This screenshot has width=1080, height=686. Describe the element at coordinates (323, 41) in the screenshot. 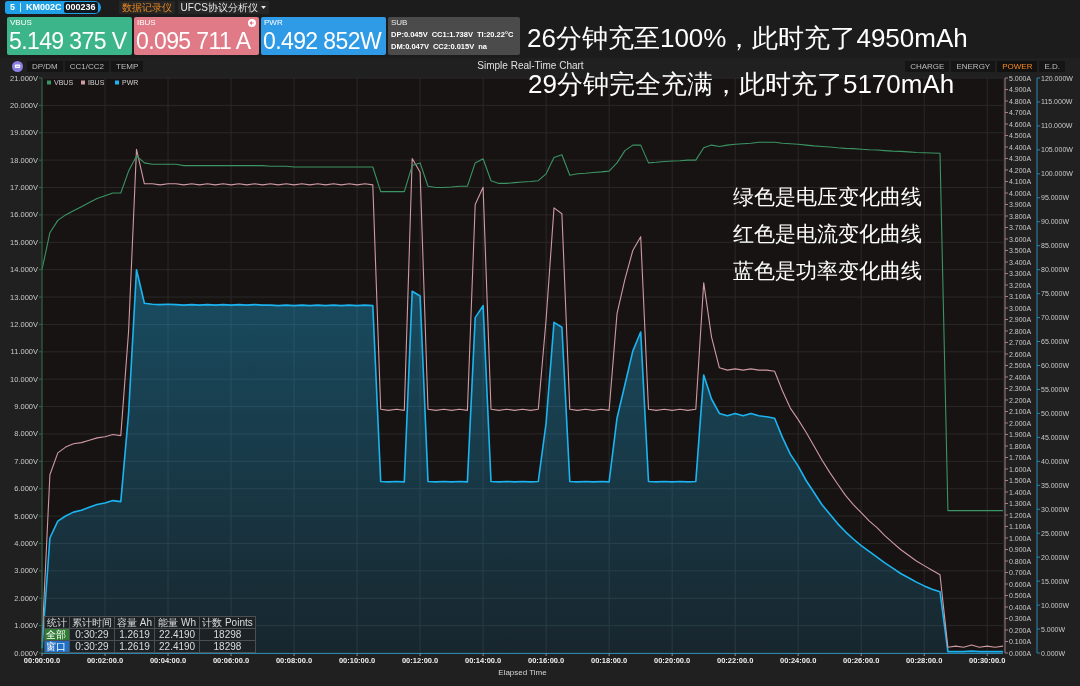

I see `card-value: 0.492 852W` at that location.